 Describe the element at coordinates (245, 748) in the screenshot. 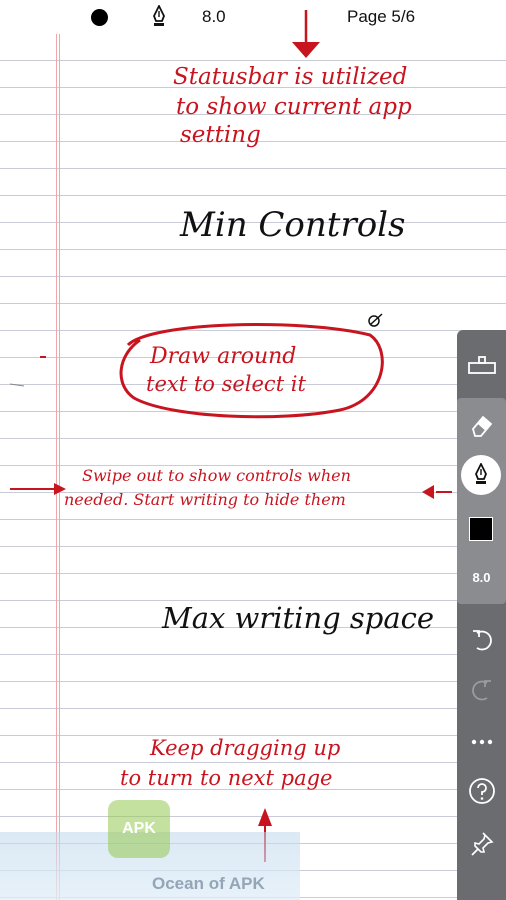

I see `note-keep-line1: Keep dragging up` at that location.